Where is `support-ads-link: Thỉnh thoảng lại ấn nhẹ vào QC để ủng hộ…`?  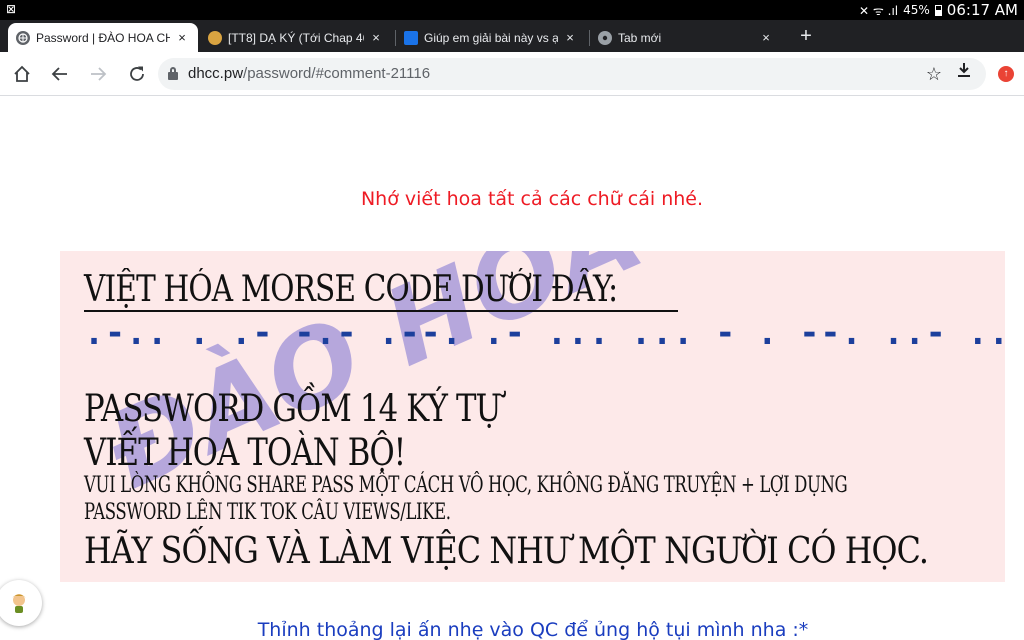 support-ads-link: Thỉnh thoảng lại ấn nhẹ vào QC để ủng hộ… is located at coordinates (512, 629).